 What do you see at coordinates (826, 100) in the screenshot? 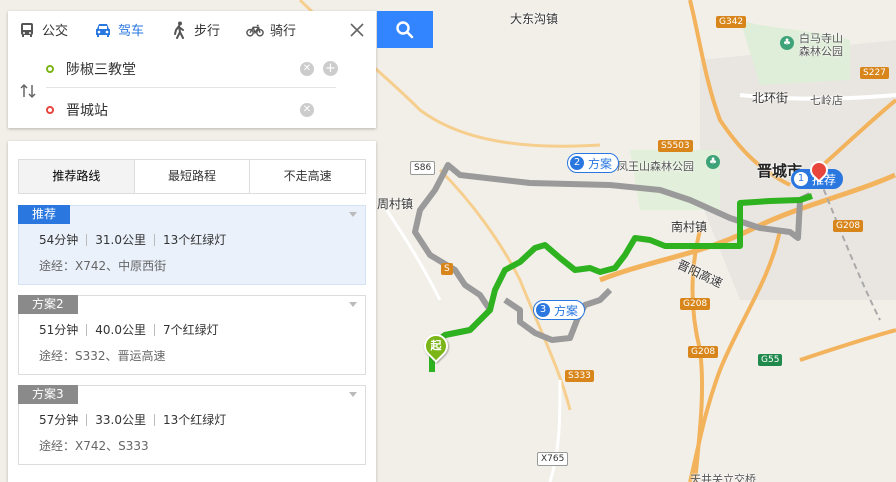
I see `place-label: 七岭店` at bounding box center [826, 100].